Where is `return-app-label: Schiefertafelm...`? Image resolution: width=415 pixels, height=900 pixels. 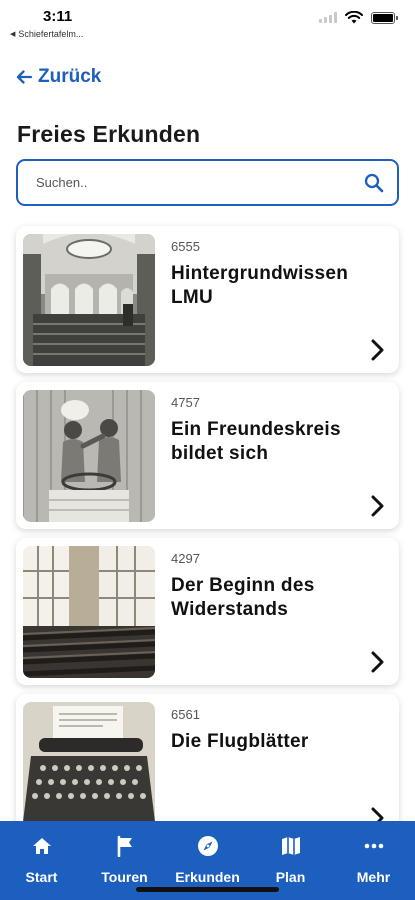 return-app-label: Schiefertafelm... is located at coordinates (51, 34).